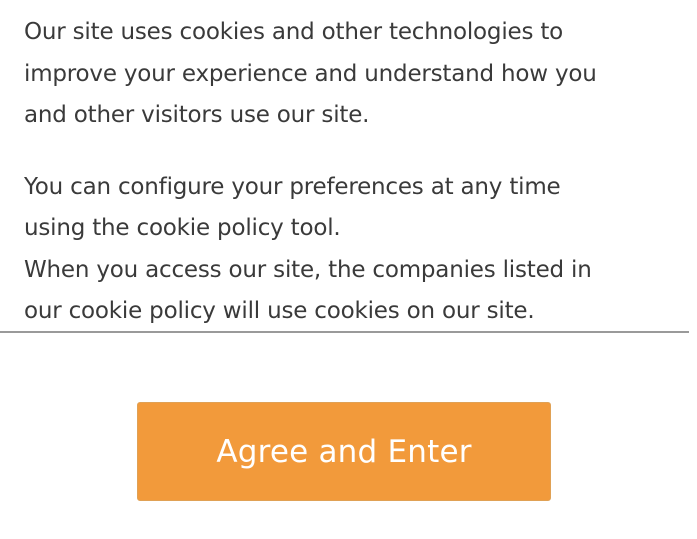 The image size is (697, 539). I want to click on notice-line: and other visitors use our site., so click(197, 115).